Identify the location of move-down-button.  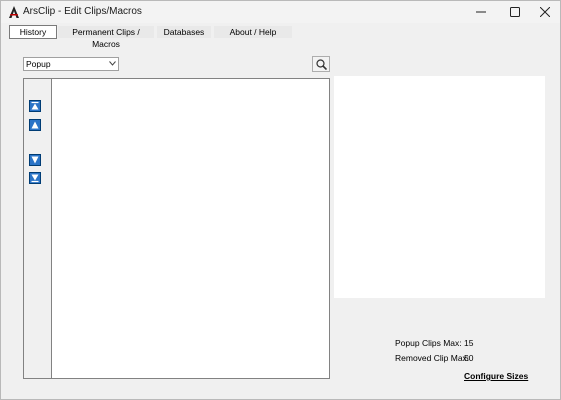
(35, 160).